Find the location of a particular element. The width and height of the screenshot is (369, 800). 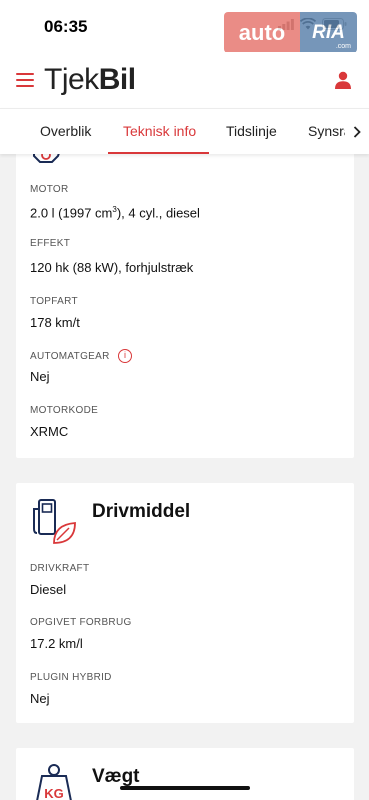

field-label-topfart: TOPFART is located at coordinates (54, 301).